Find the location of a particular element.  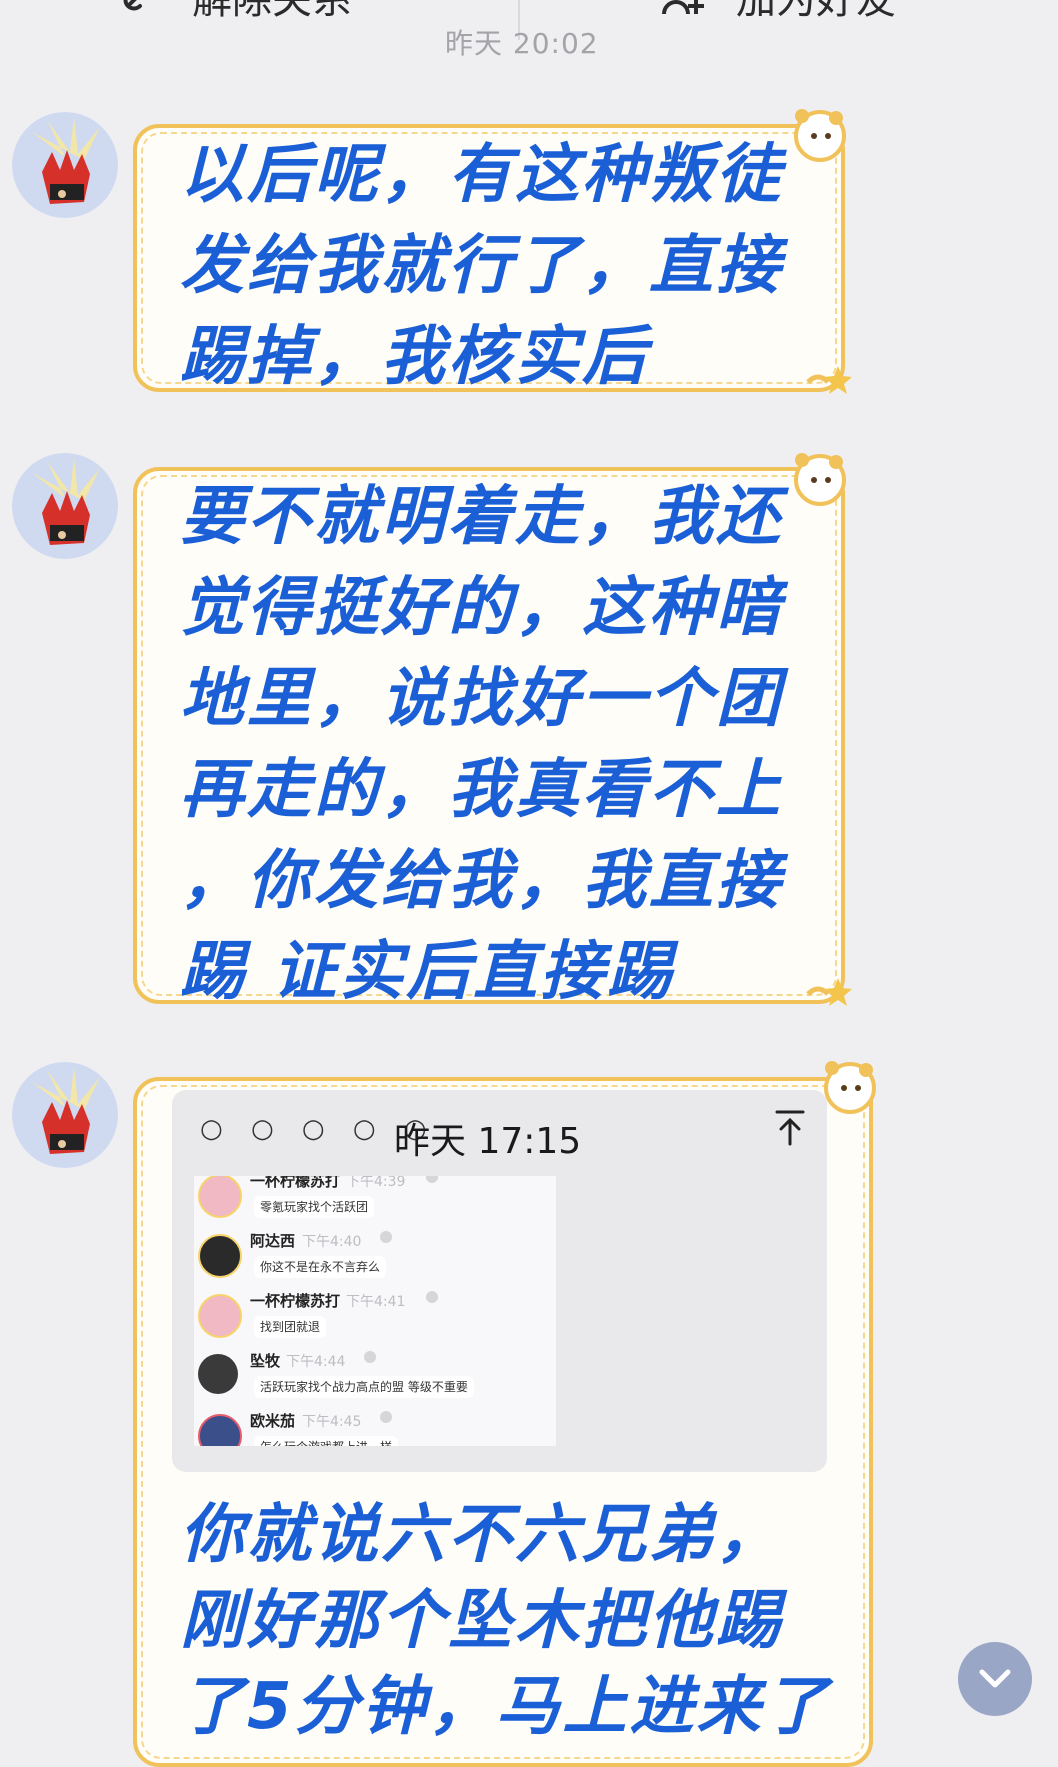

message-line: 踢 证实后直接踢 is located at coordinates (427, 972).